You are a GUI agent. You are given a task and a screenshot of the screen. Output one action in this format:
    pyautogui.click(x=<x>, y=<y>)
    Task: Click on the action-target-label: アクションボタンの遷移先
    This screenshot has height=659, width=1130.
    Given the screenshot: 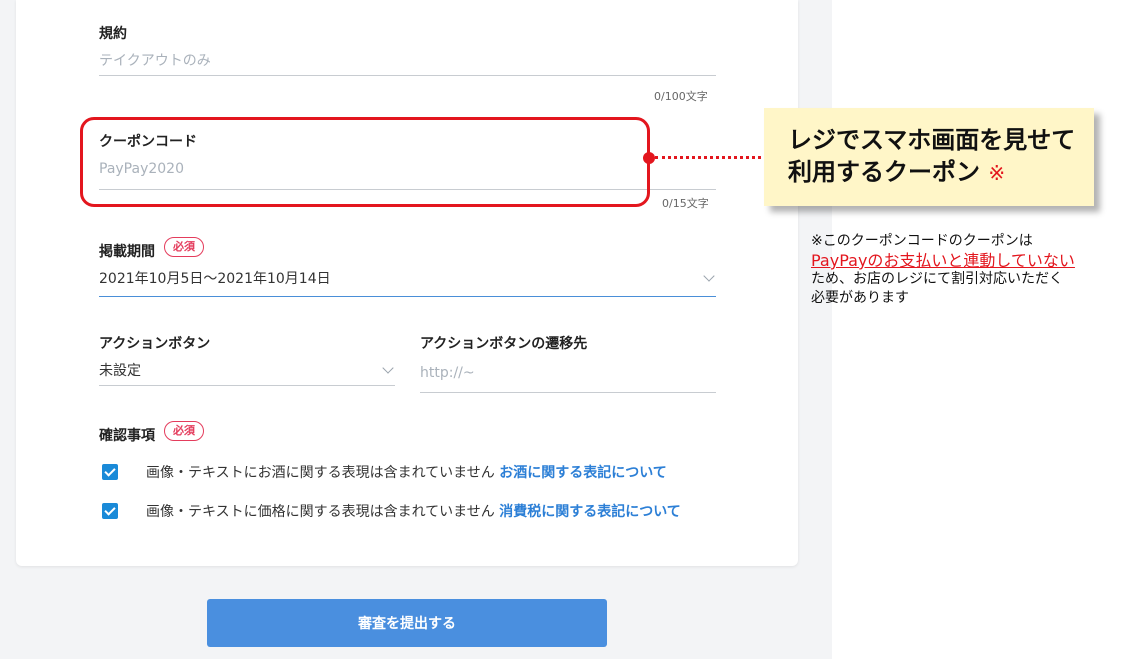 What is the action you would take?
    pyautogui.click(x=504, y=344)
    